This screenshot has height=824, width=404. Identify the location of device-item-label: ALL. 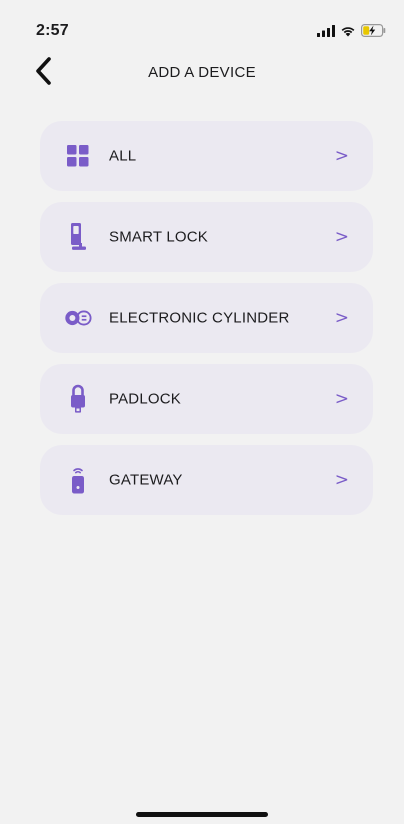
(123, 156).